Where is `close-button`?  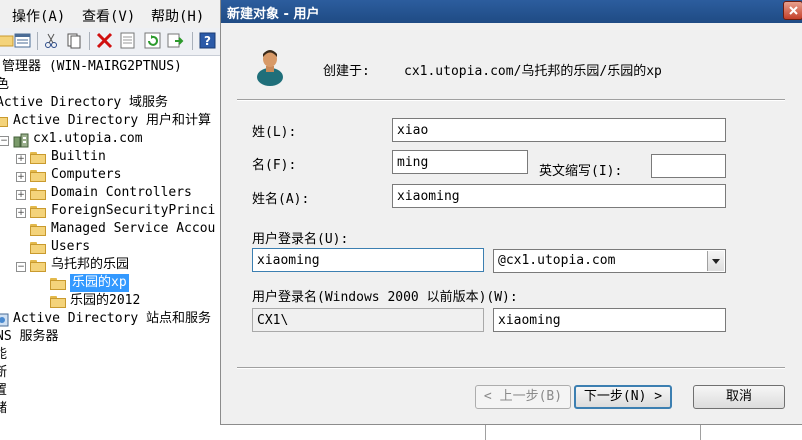 close-button is located at coordinates (792, 10).